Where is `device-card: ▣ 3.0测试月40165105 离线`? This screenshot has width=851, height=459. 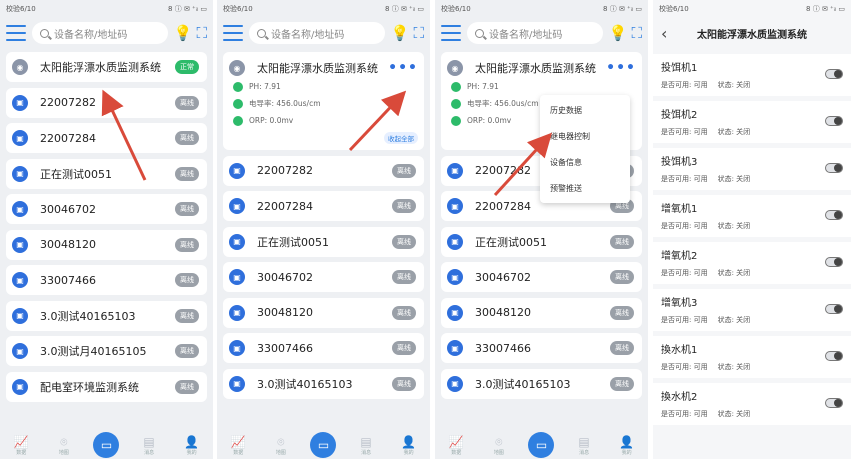
device-card: ▣ 3.0测试月40165105 离线 is located at coordinates (106, 351).